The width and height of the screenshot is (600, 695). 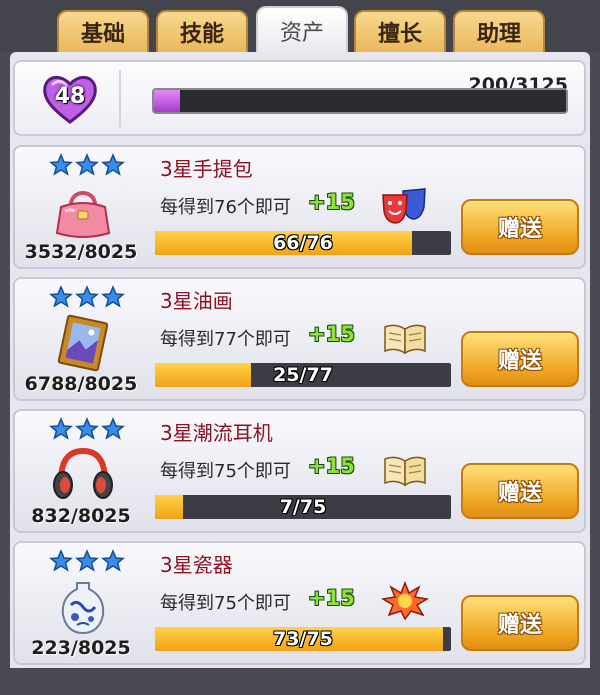 What do you see at coordinates (202, 31) in the screenshot?
I see `tab-skills: 技能` at bounding box center [202, 31].